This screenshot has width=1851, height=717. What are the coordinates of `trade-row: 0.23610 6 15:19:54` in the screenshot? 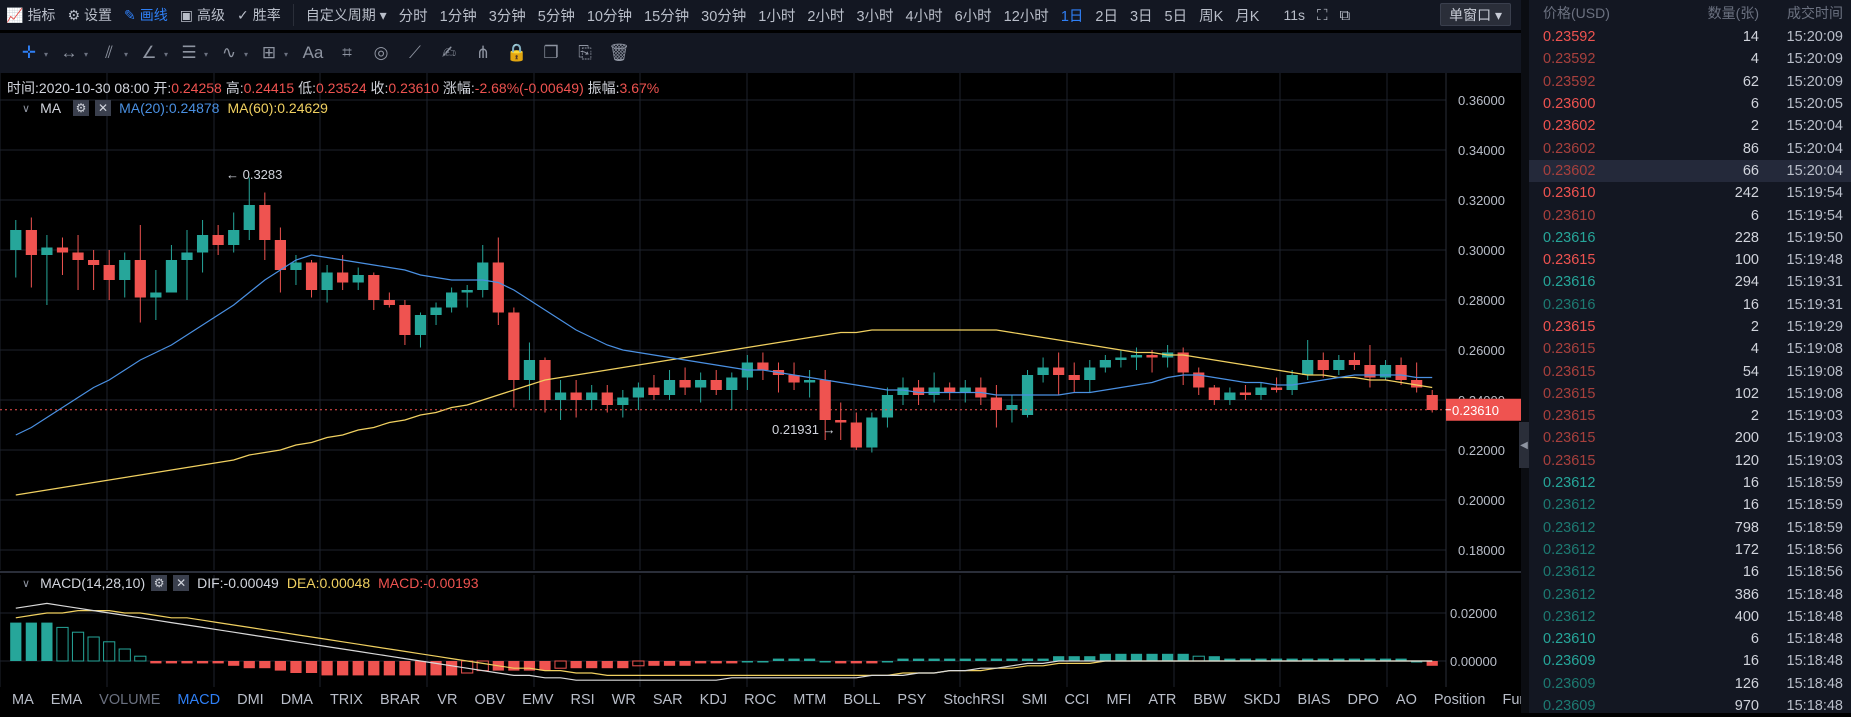 It's located at (1690, 215).